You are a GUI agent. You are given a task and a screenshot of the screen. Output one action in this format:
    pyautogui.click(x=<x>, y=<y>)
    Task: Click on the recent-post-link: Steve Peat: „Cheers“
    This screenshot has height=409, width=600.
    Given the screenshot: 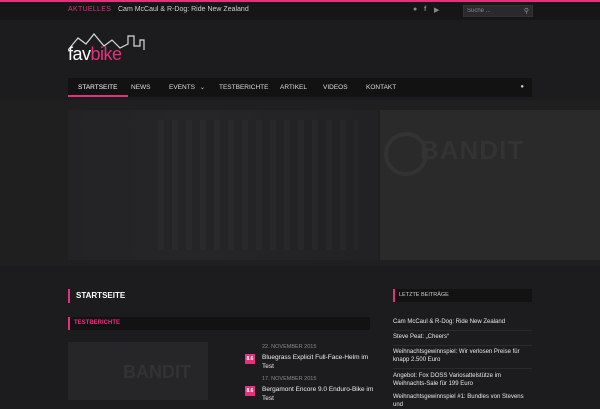 What is the action you would take?
    pyautogui.click(x=463, y=337)
    